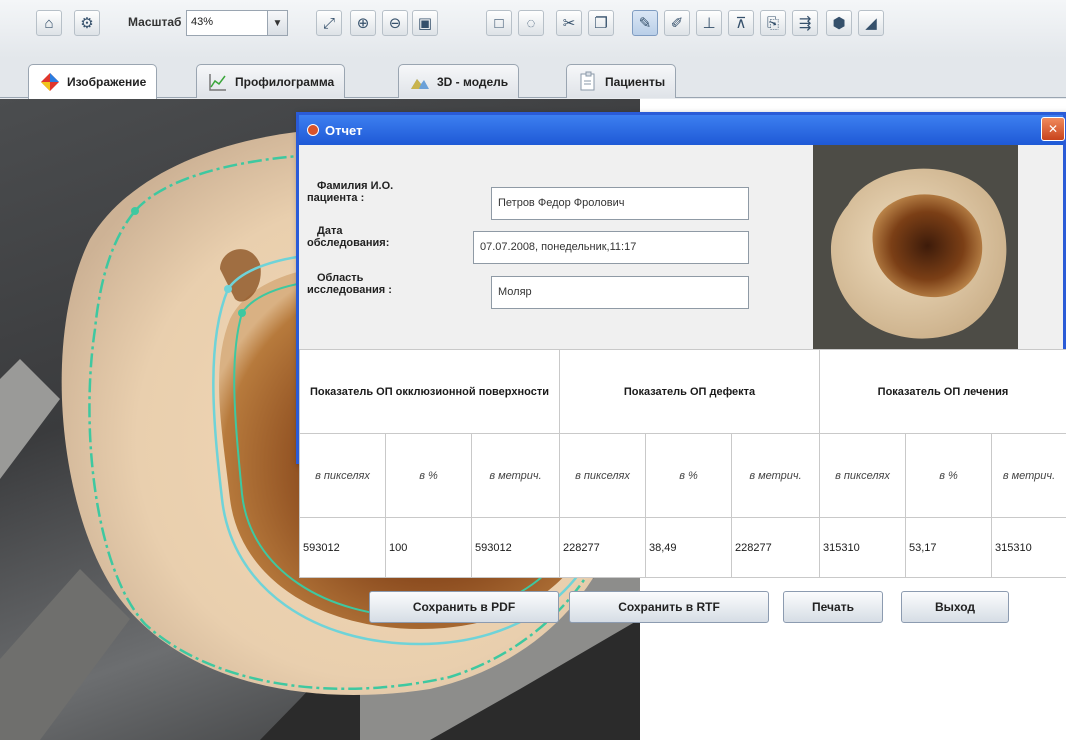  I want to click on draw-contour-icon: ✎, so click(645, 23).